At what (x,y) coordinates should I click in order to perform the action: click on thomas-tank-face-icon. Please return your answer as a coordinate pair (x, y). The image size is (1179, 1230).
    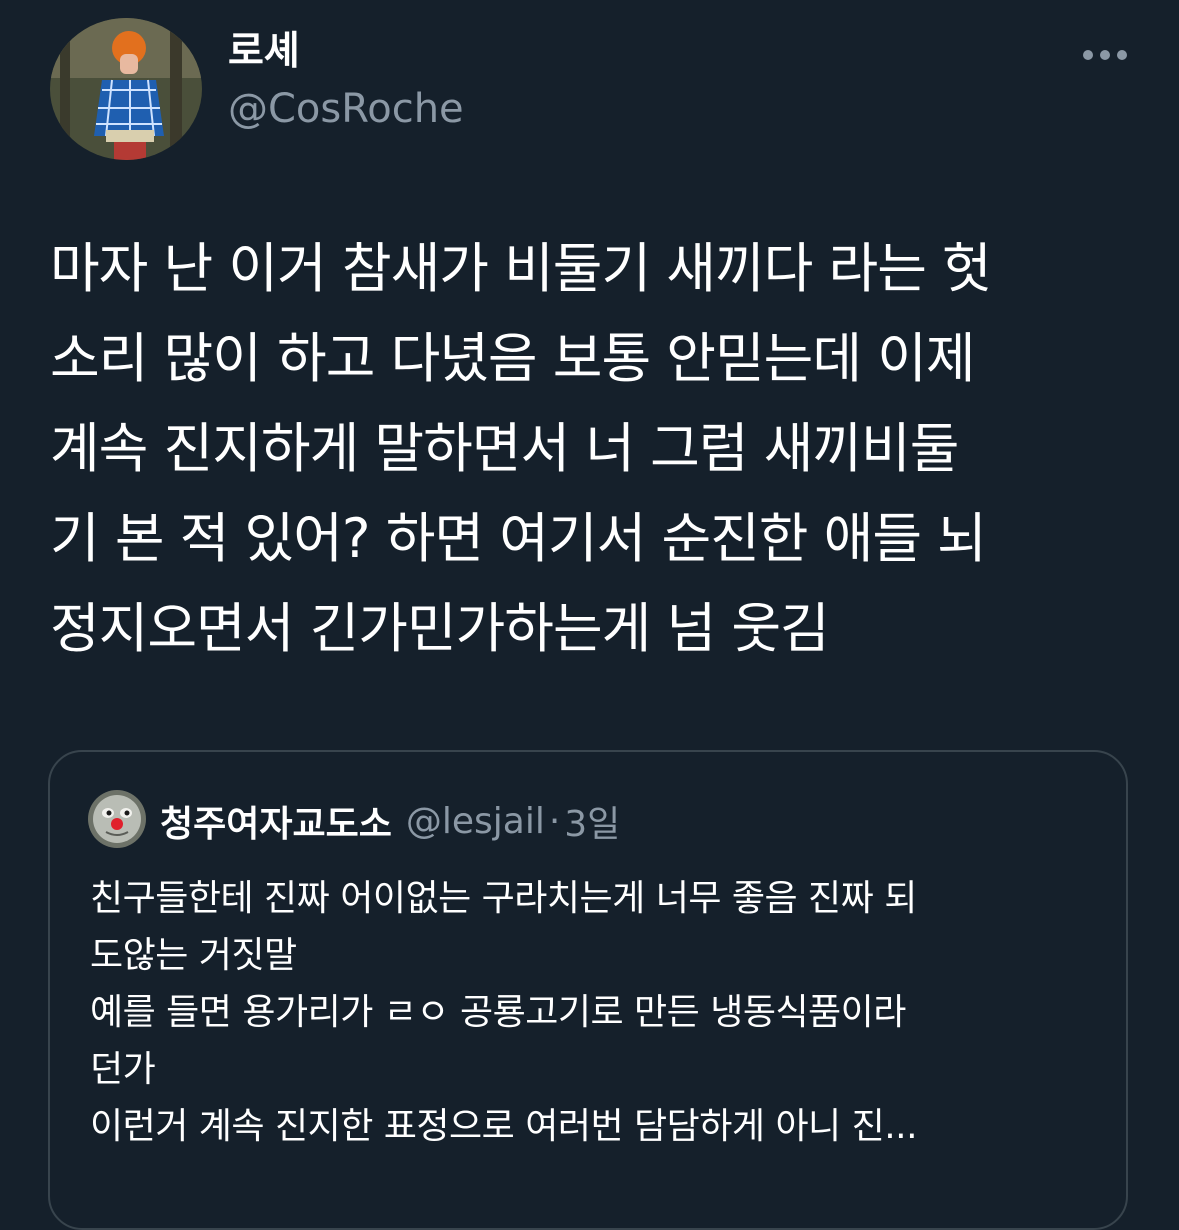
    Looking at the image, I should click on (117, 819).